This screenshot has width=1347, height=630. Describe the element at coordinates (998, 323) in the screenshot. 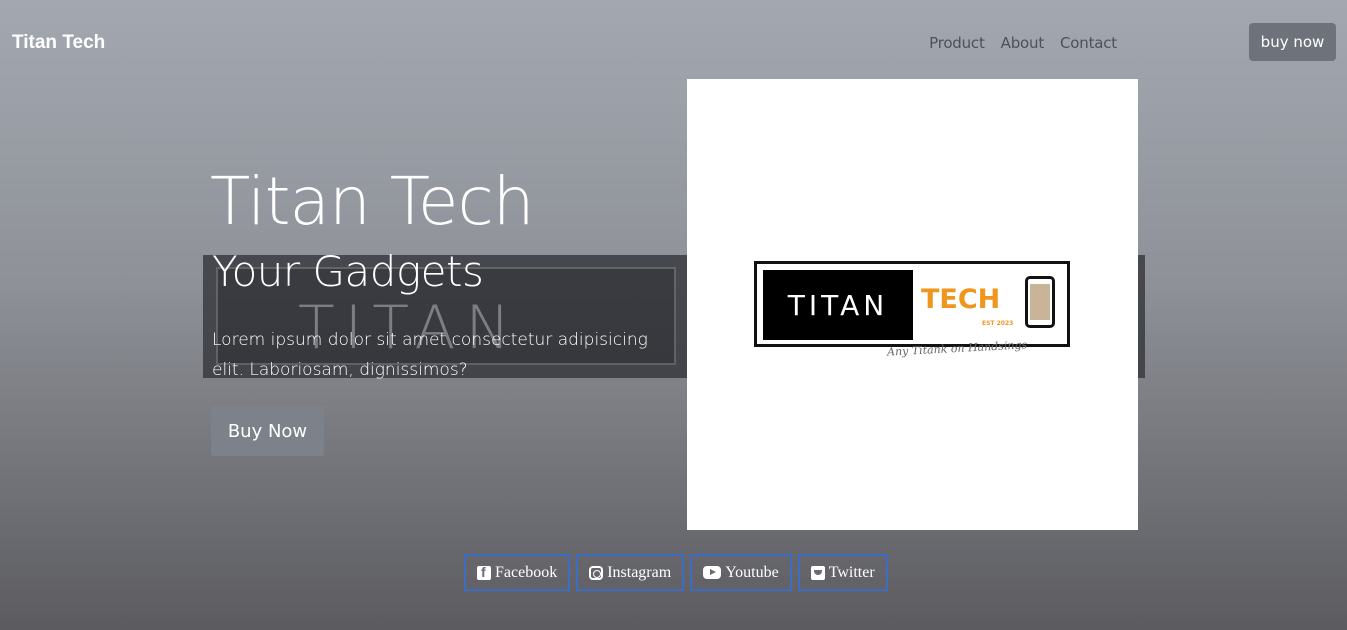

I see `logo-est: EST 2023` at that location.